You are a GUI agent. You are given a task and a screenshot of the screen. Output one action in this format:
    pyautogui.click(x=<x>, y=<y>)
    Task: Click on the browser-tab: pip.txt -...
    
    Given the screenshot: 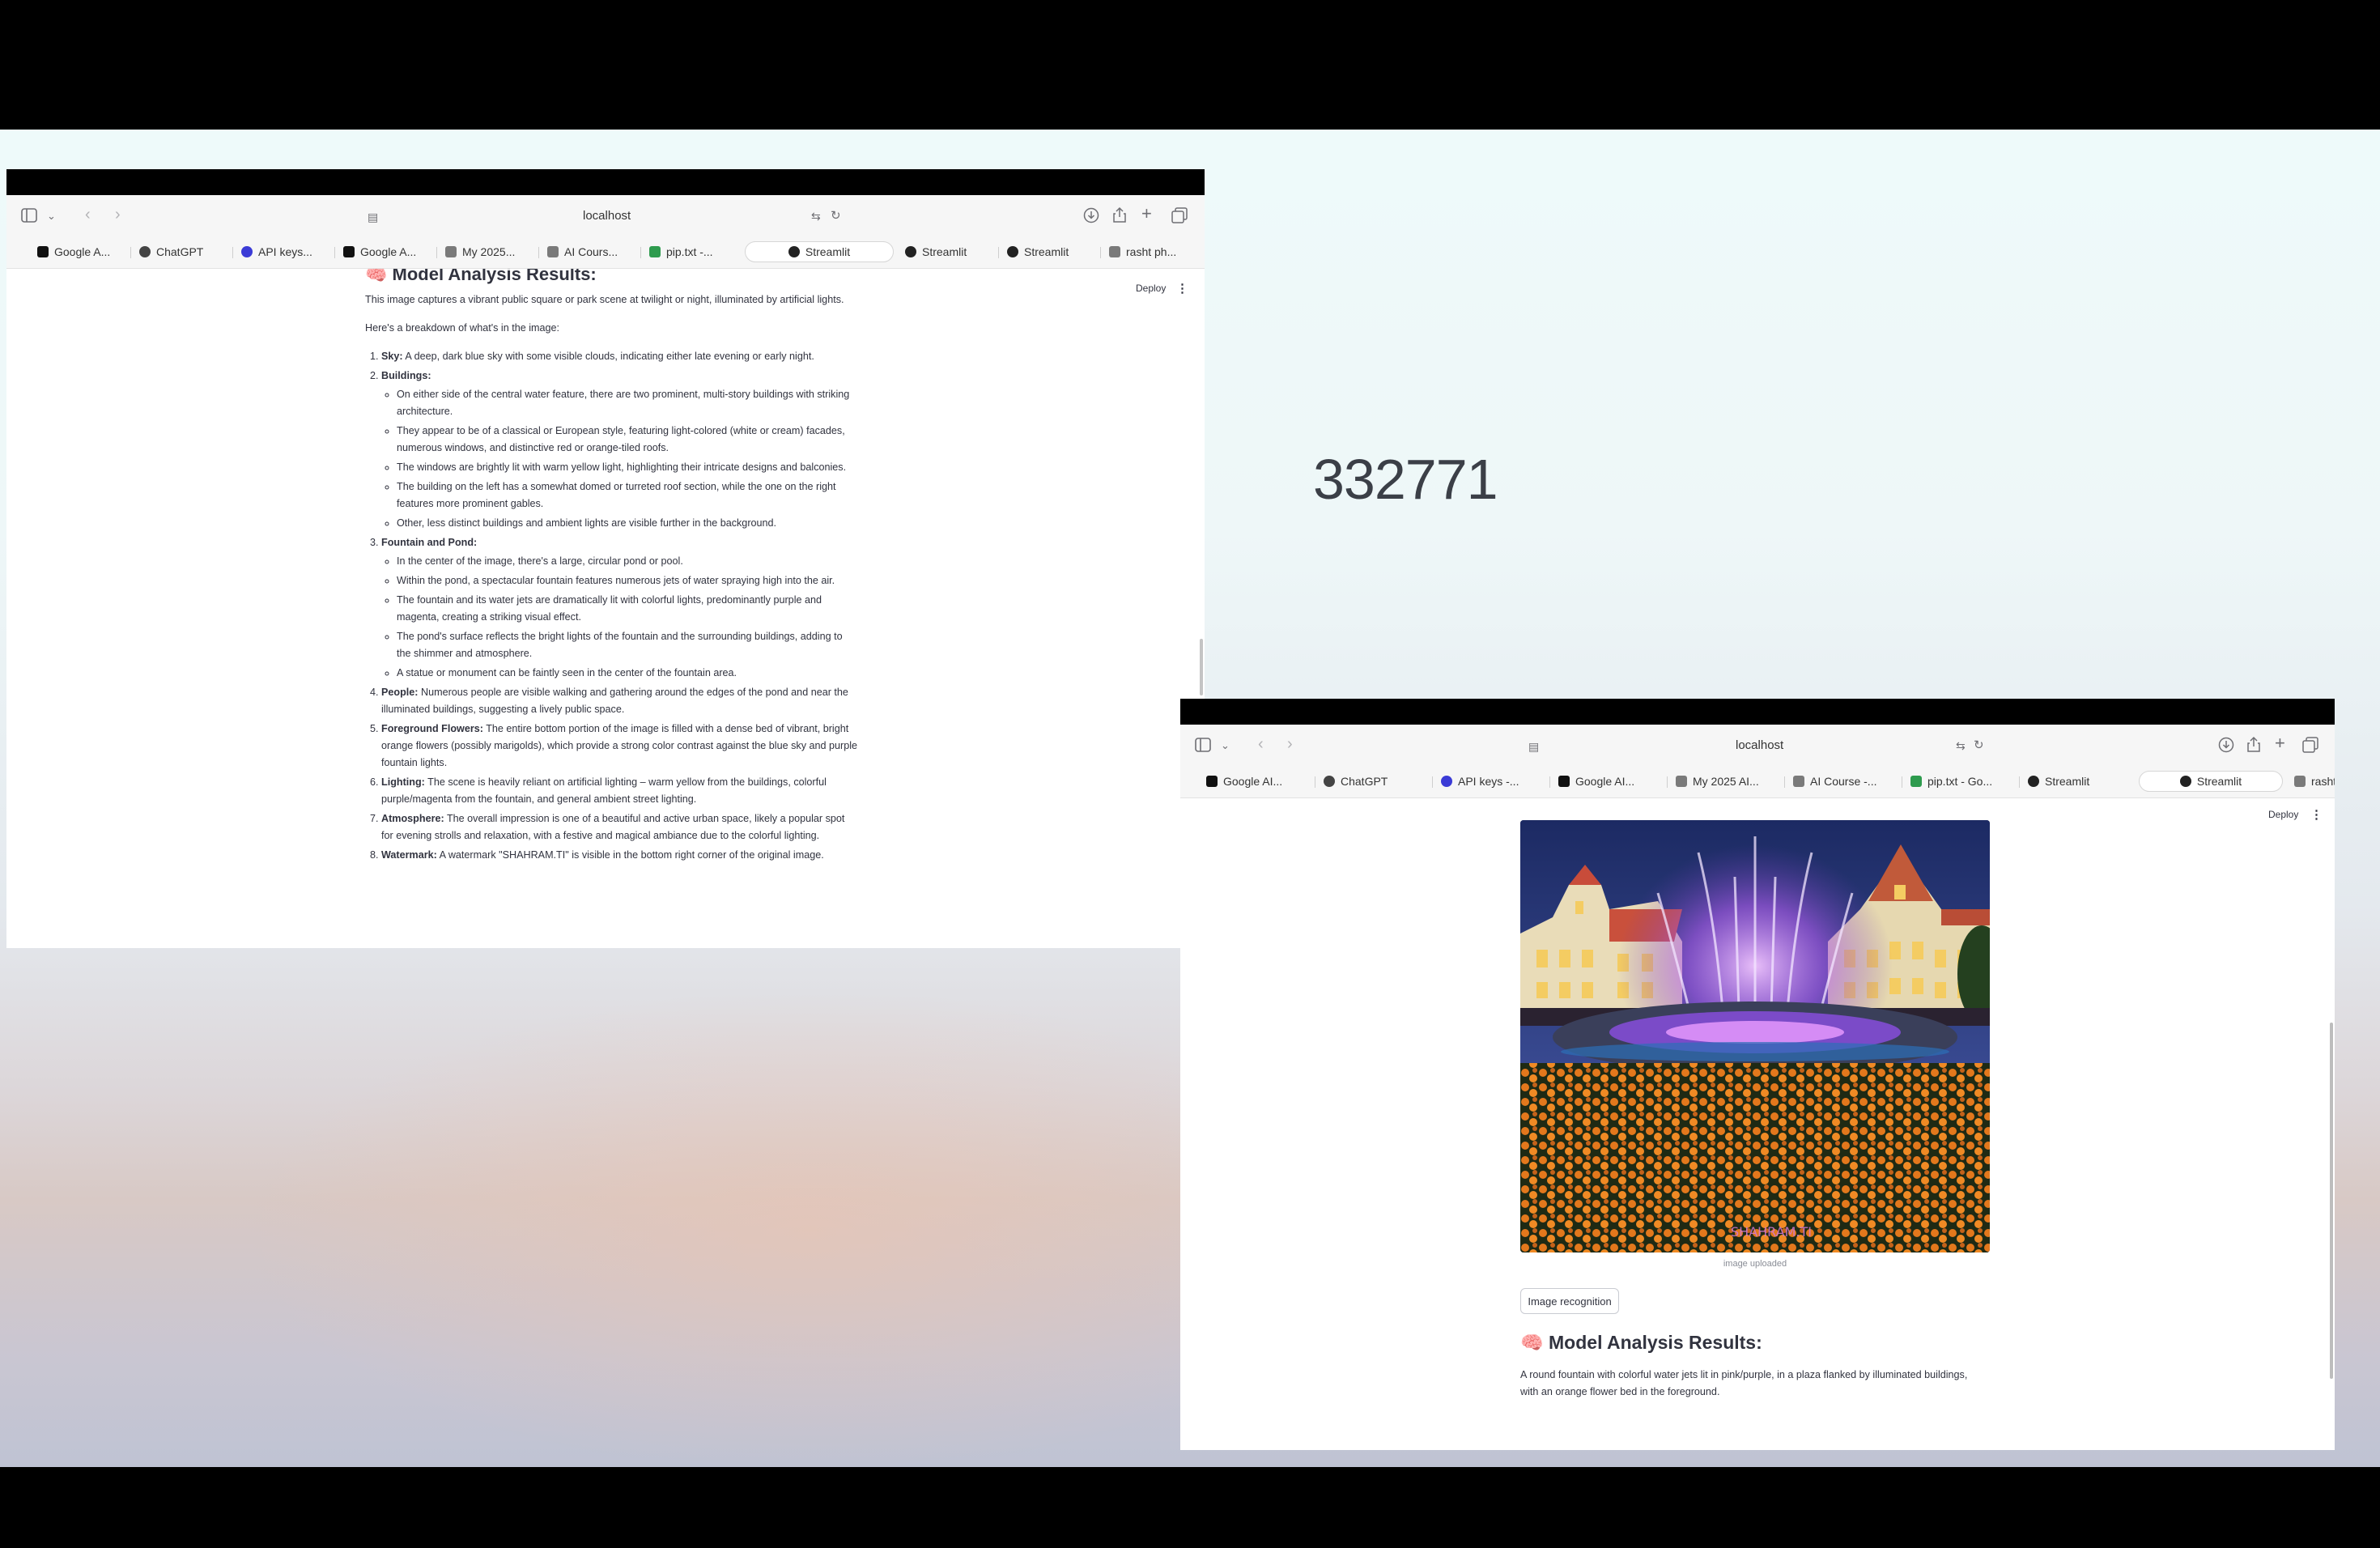 What is the action you would take?
    pyautogui.click(x=691, y=252)
    